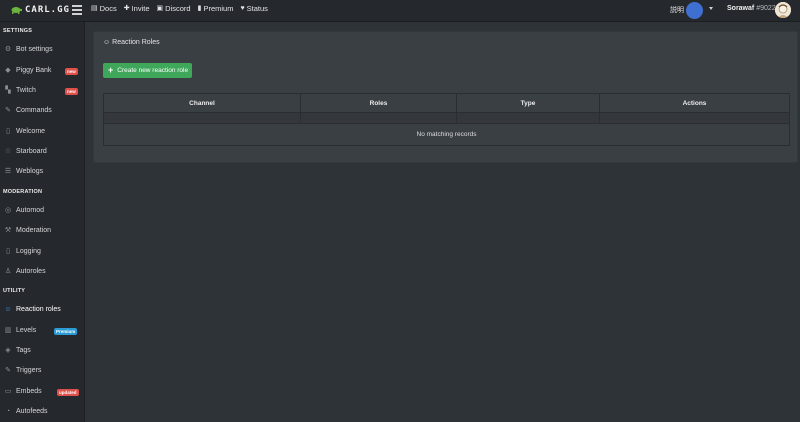  I want to click on table-filter-row, so click(446, 118).